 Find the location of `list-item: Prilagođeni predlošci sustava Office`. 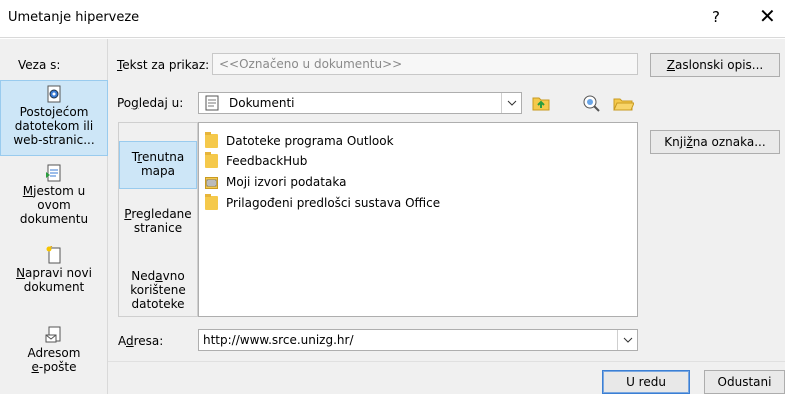

list-item: Prilagođeni predlošci sustava Office is located at coordinates (322, 203).